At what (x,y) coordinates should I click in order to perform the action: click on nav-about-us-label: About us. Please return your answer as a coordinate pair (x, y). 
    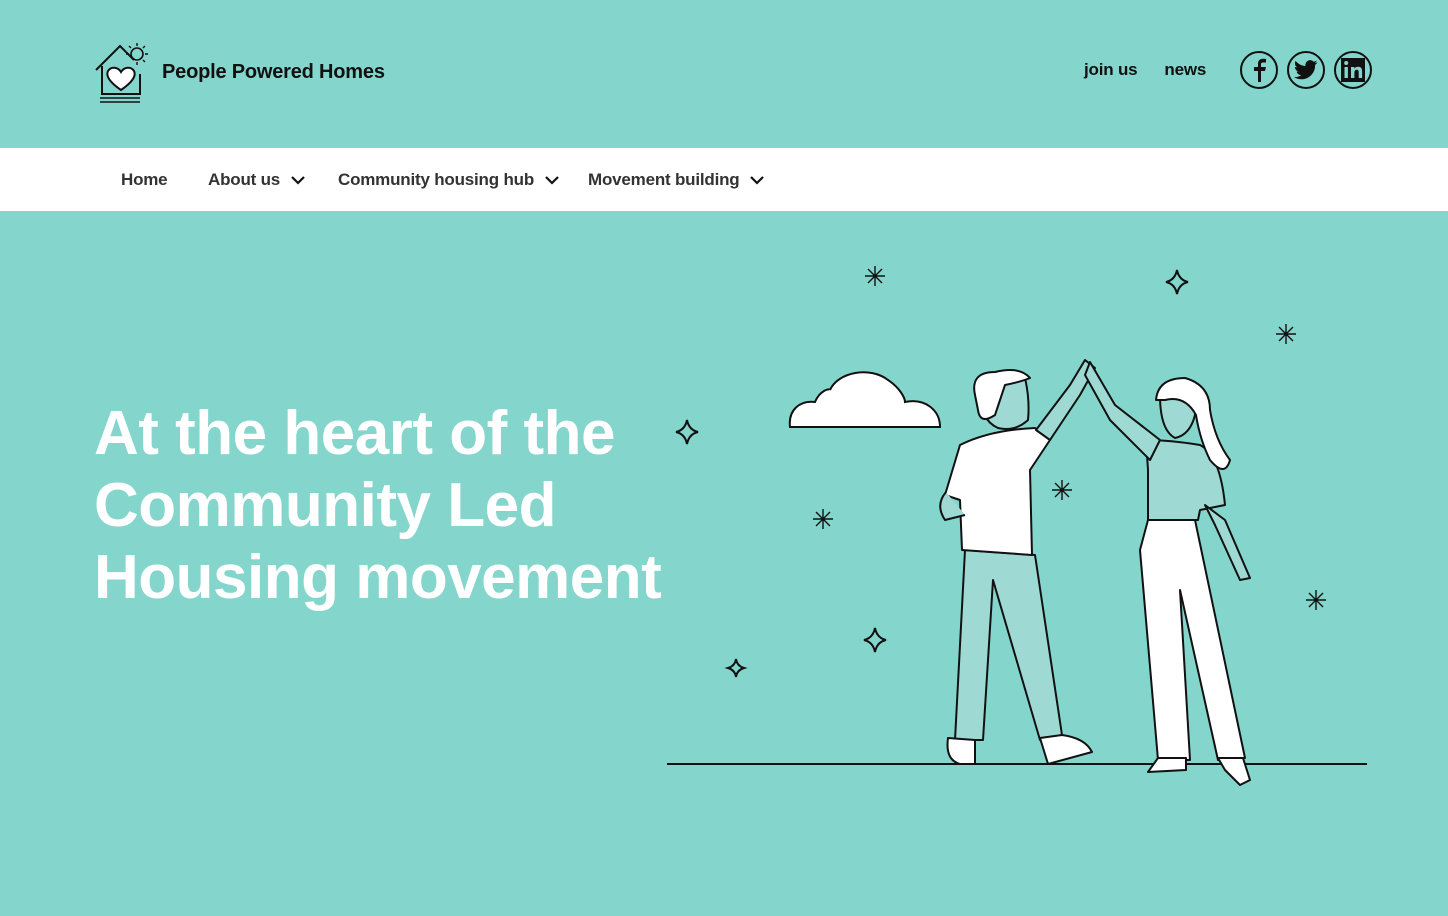
    Looking at the image, I should click on (244, 179).